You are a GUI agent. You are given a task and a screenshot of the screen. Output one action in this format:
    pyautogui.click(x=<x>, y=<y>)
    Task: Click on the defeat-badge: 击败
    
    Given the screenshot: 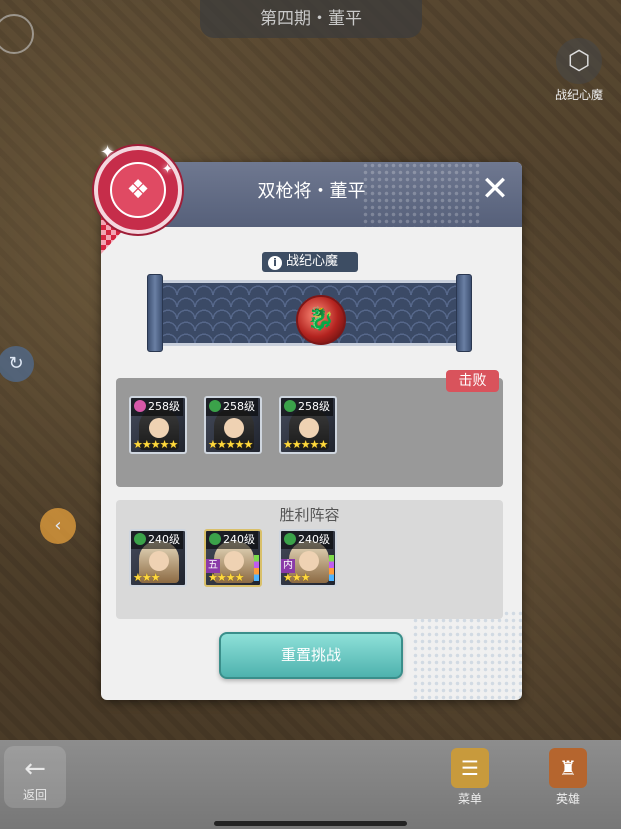 What is the action you would take?
    pyautogui.click(x=472, y=381)
    